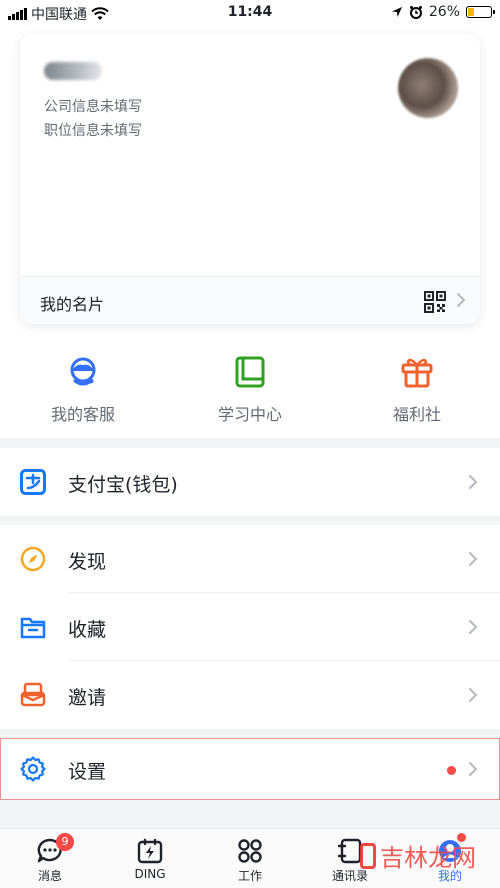 This screenshot has width=500, height=888. I want to click on business-card-label: 我的名片, so click(72, 304).